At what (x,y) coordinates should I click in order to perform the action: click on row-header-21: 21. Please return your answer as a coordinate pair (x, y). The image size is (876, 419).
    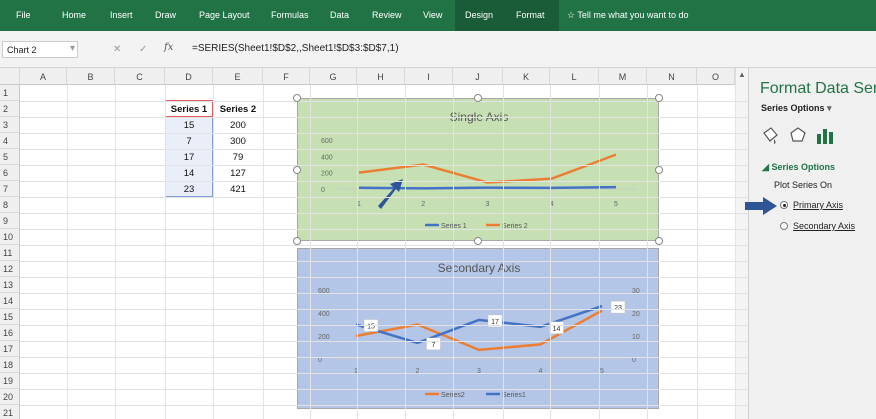
    Looking at the image, I should click on (10, 412).